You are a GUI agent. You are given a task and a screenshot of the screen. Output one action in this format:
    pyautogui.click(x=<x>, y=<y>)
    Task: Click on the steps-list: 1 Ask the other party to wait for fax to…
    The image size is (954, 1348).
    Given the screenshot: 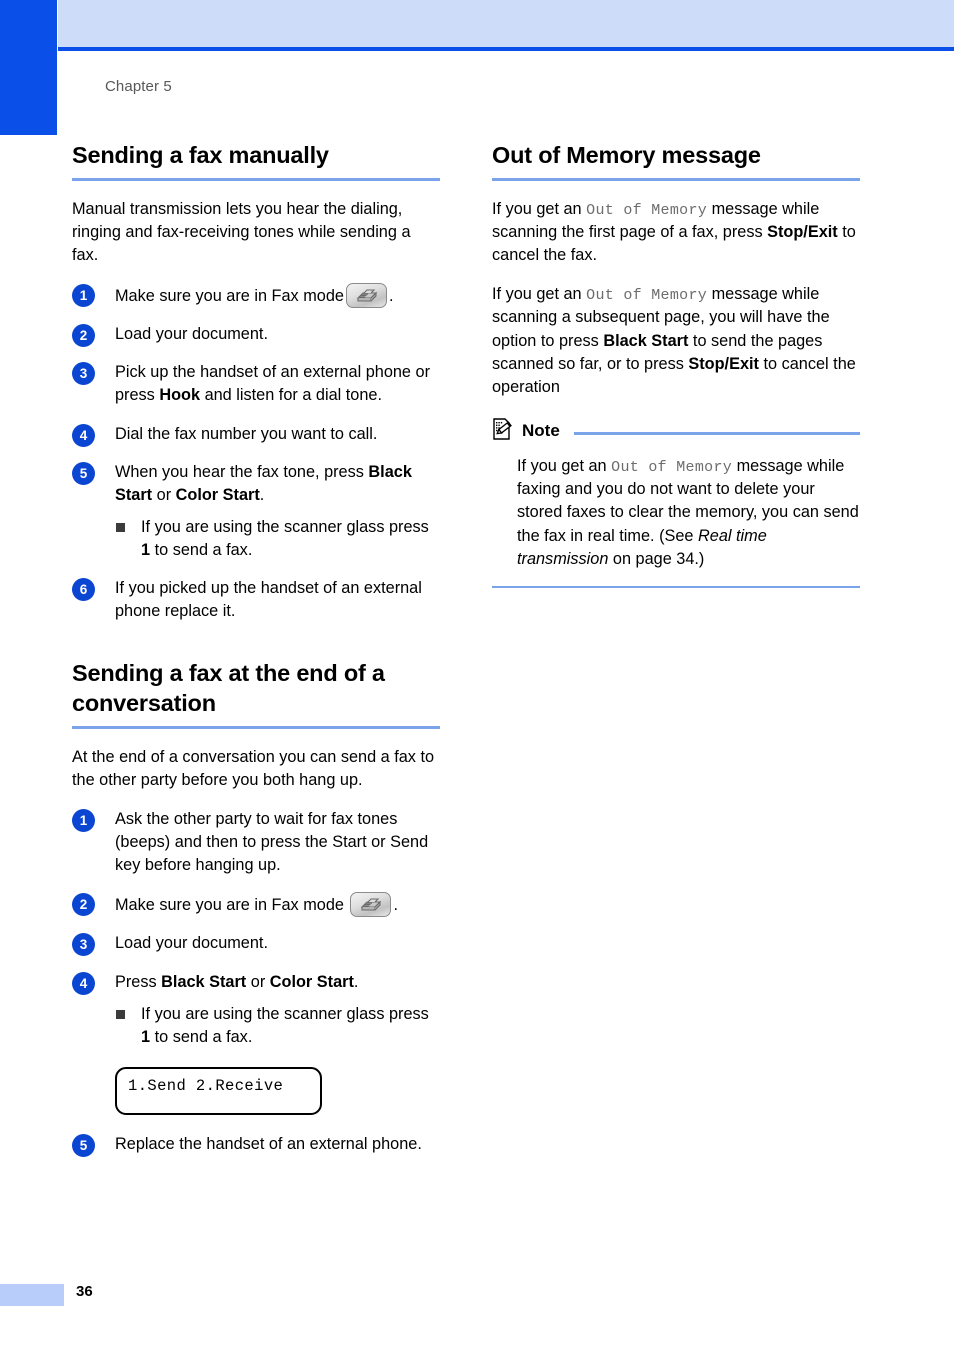 What is the action you would take?
    pyautogui.click(x=256, y=928)
    